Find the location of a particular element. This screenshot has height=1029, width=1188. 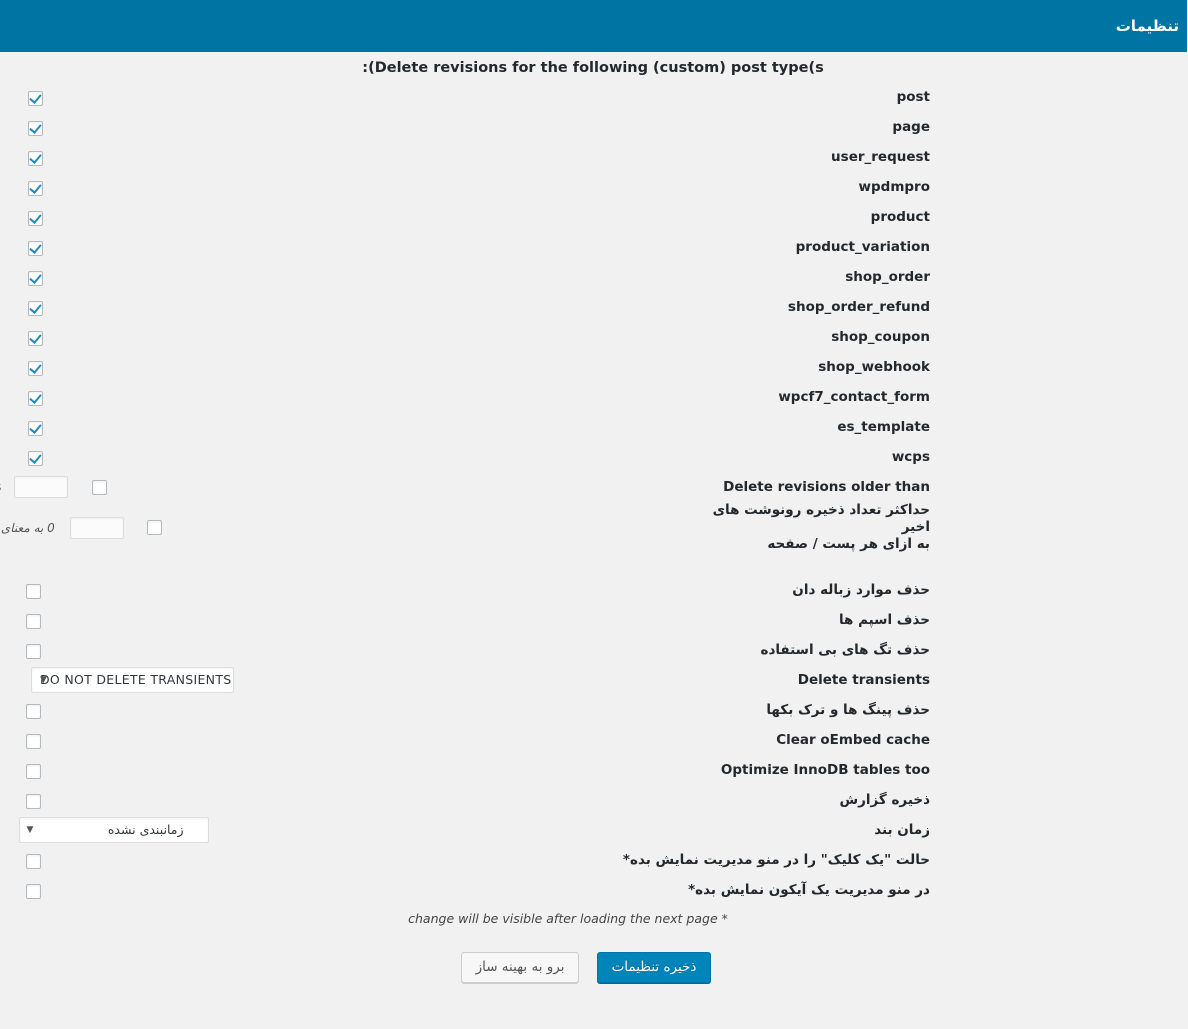

post-type-row: shop_coupon is located at coordinates (594, 337).